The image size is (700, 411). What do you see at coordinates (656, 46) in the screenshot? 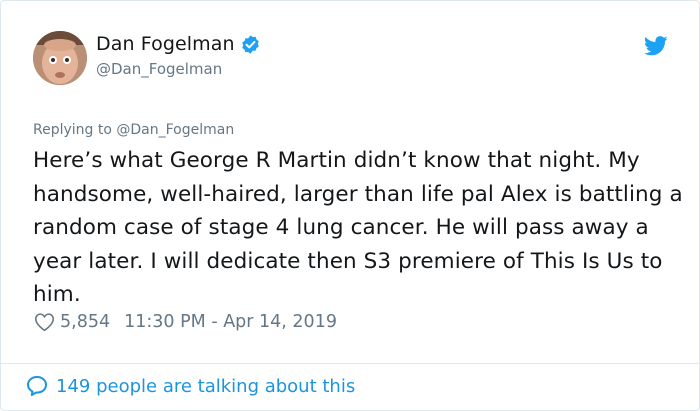
I see `twitter-bird-icon` at bounding box center [656, 46].